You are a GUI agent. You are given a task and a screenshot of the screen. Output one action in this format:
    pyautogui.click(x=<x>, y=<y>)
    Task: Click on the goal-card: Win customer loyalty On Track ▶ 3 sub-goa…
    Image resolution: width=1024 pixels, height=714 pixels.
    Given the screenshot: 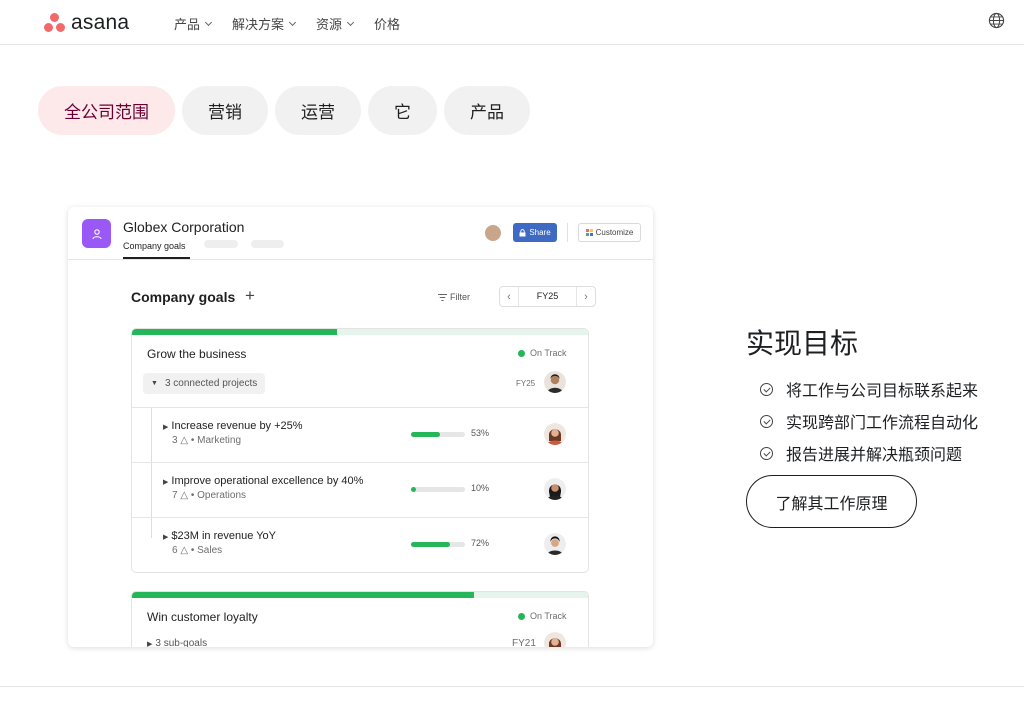 What is the action you would take?
    pyautogui.click(x=360, y=619)
    